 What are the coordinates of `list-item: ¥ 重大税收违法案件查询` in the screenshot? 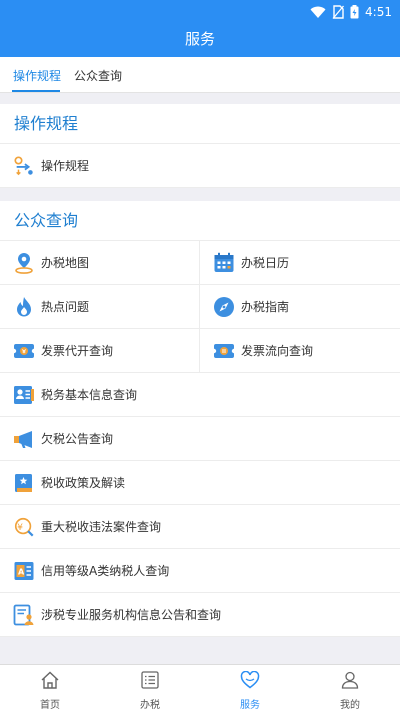 It's located at (200, 527).